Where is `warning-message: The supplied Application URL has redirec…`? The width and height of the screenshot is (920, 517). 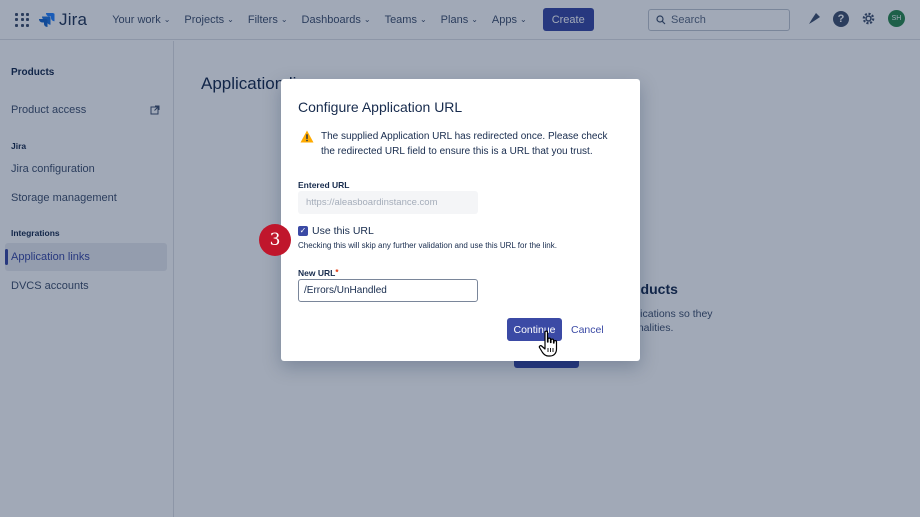 warning-message: The supplied Application URL has redirec… is located at coordinates (474, 144).